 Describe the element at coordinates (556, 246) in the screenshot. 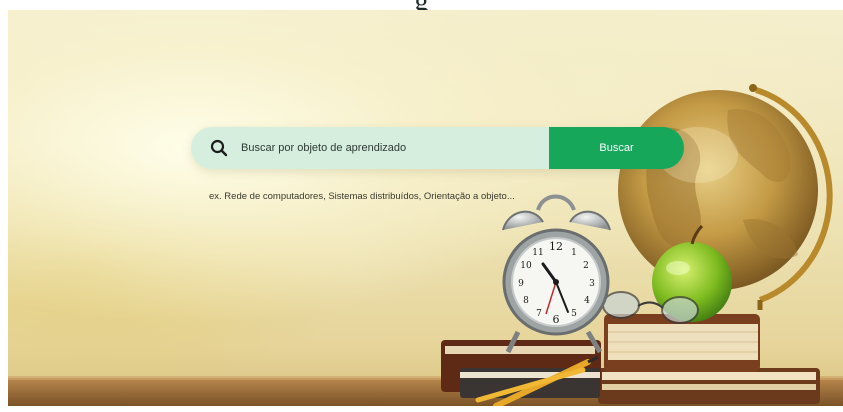

I see `clock-numeral-12: 12` at that location.